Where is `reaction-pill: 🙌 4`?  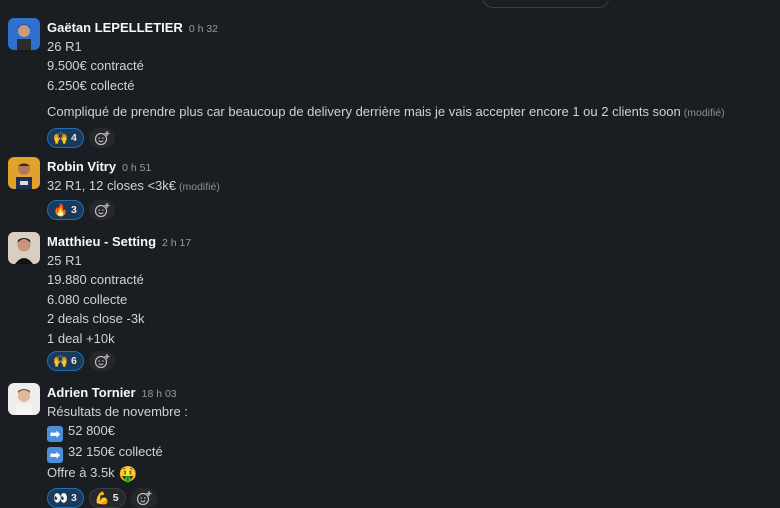 reaction-pill: 🙌 4 is located at coordinates (65, 137).